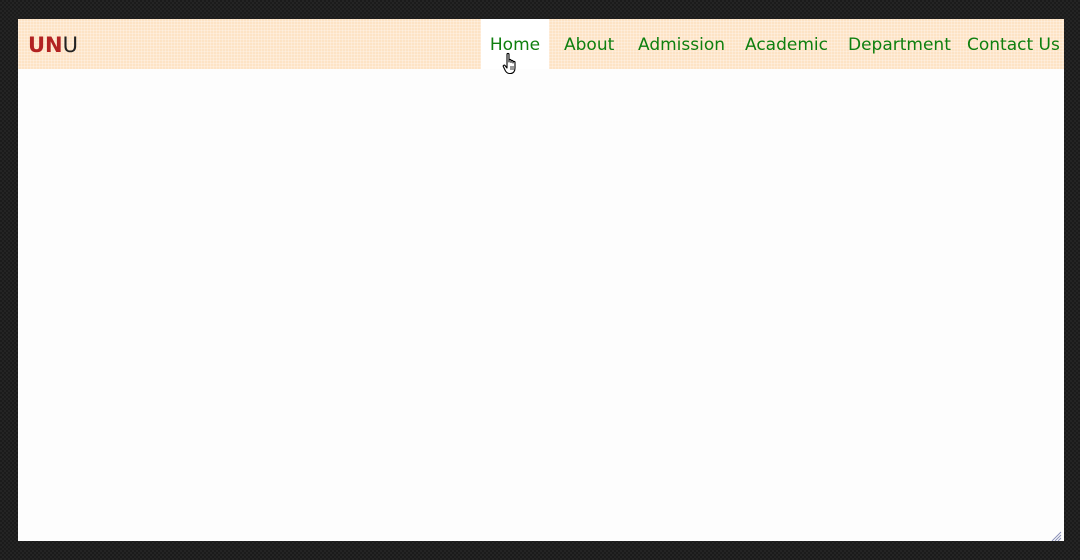  Describe the element at coordinates (70, 45) in the screenshot. I see `logo-rest-text: U` at that location.